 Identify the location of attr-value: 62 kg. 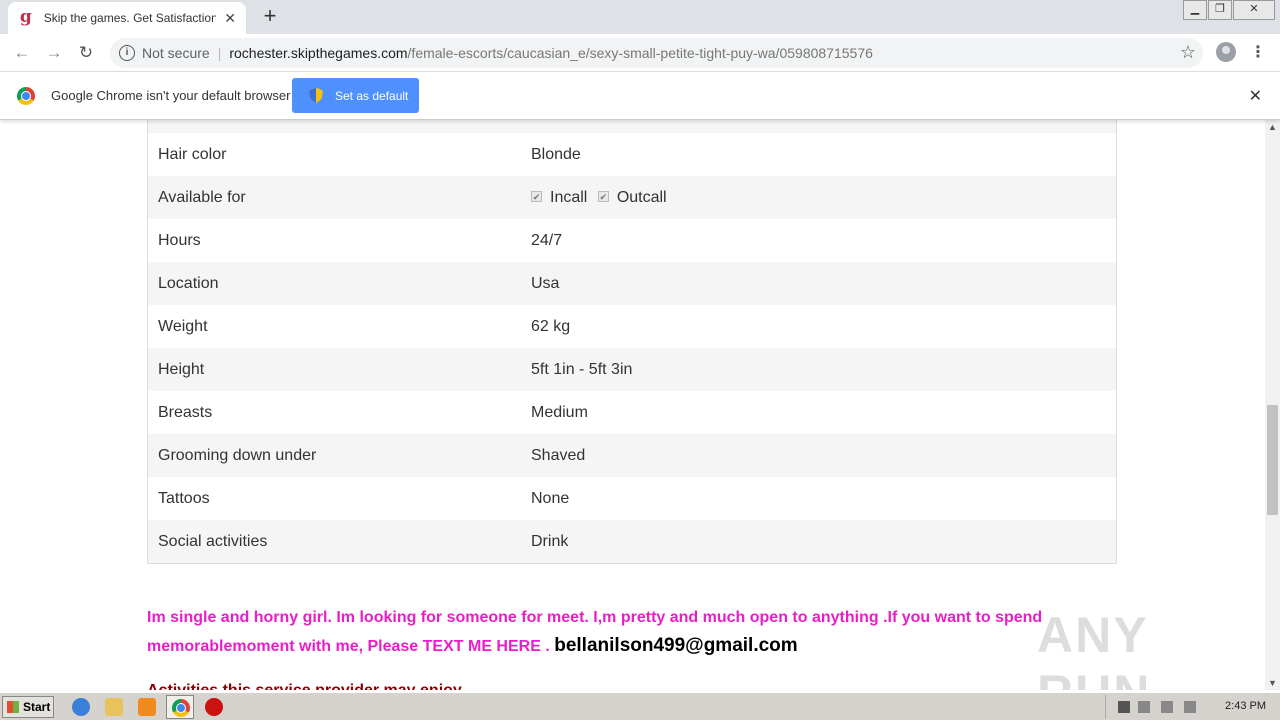
(551, 326).